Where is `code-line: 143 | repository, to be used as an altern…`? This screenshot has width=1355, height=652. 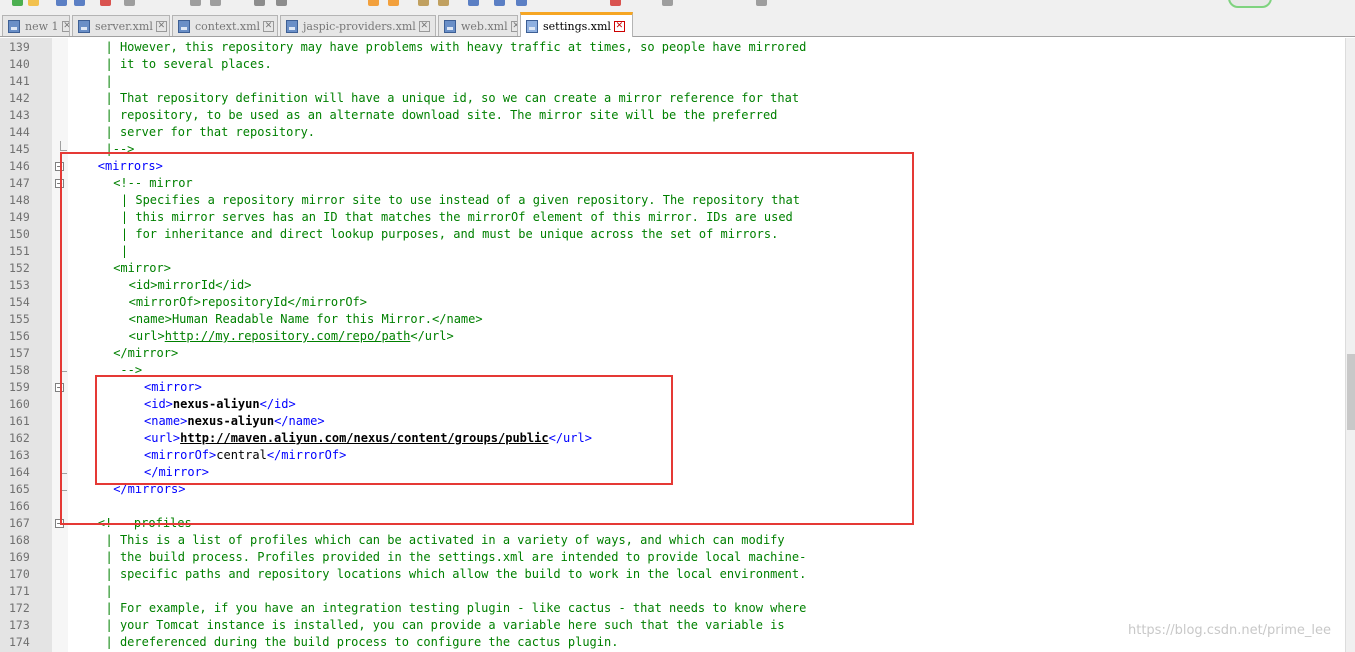
code-line: 143 | repository, to be used as an altern… is located at coordinates (672, 115).